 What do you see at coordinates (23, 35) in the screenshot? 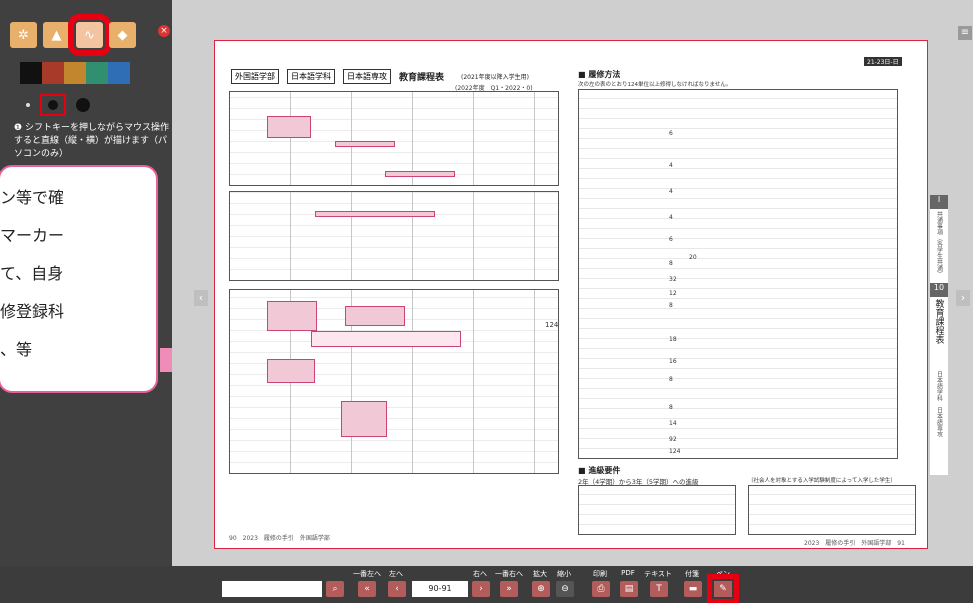
I see `eraser-tool-button: ✲` at bounding box center [23, 35].